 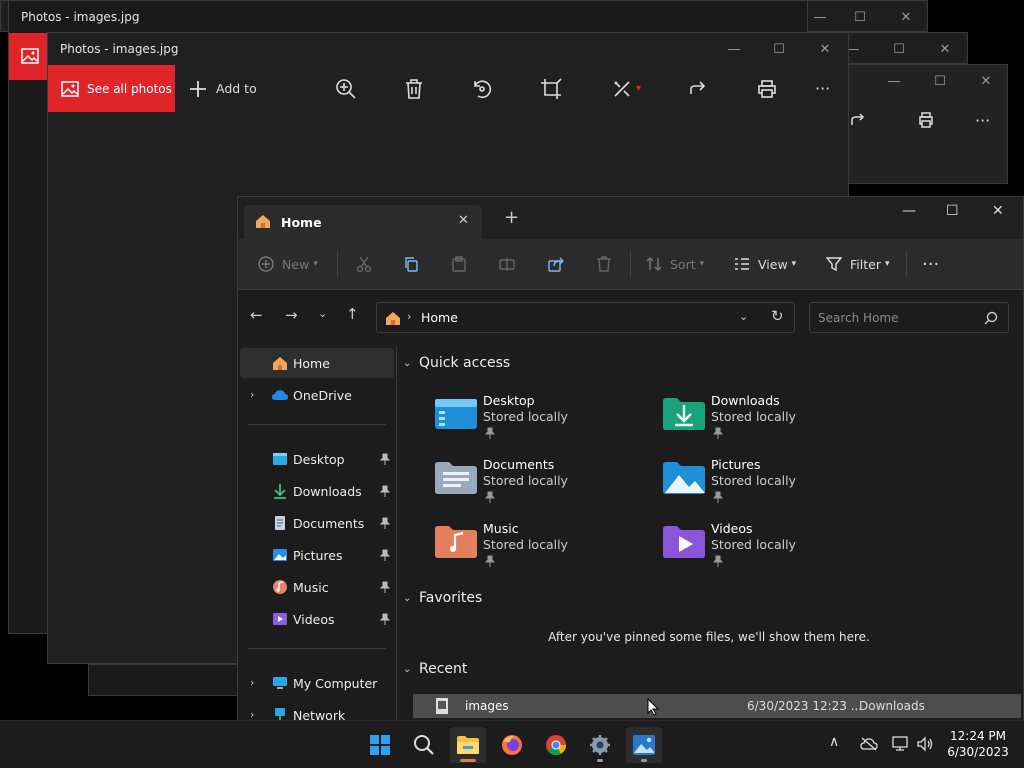 I want to click on filter-button: Filter ▾, so click(x=858, y=264).